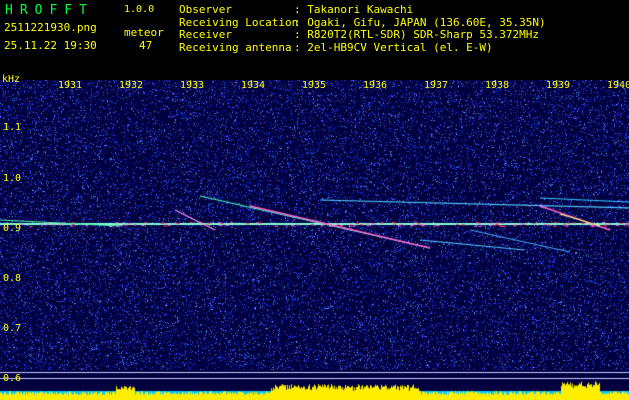 This screenshot has height=400, width=629. What do you see at coordinates (497, 85) in the screenshot?
I see `x-tick-label: 1938` at bounding box center [497, 85].